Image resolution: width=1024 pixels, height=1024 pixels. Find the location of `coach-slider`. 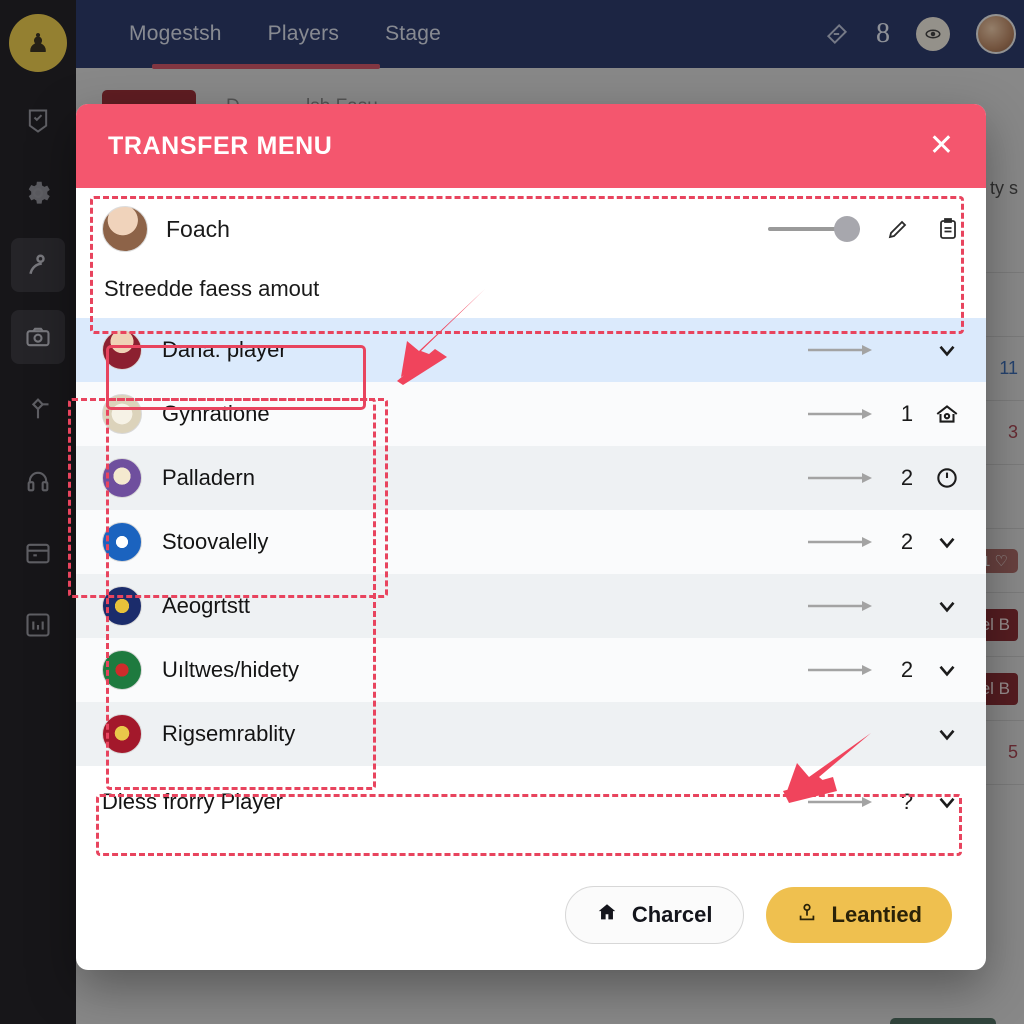

coach-slider is located at coordinates (814, 229).